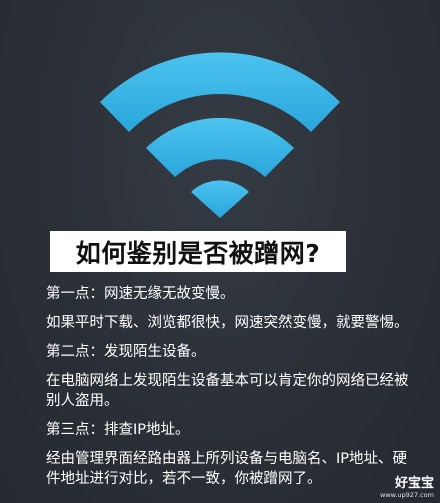 The height and width of the screenshot is (503, 440). Describe the element at coordinates (406, 495) in the screenshot. I see `watermark-url: www.up927.com` at that location.